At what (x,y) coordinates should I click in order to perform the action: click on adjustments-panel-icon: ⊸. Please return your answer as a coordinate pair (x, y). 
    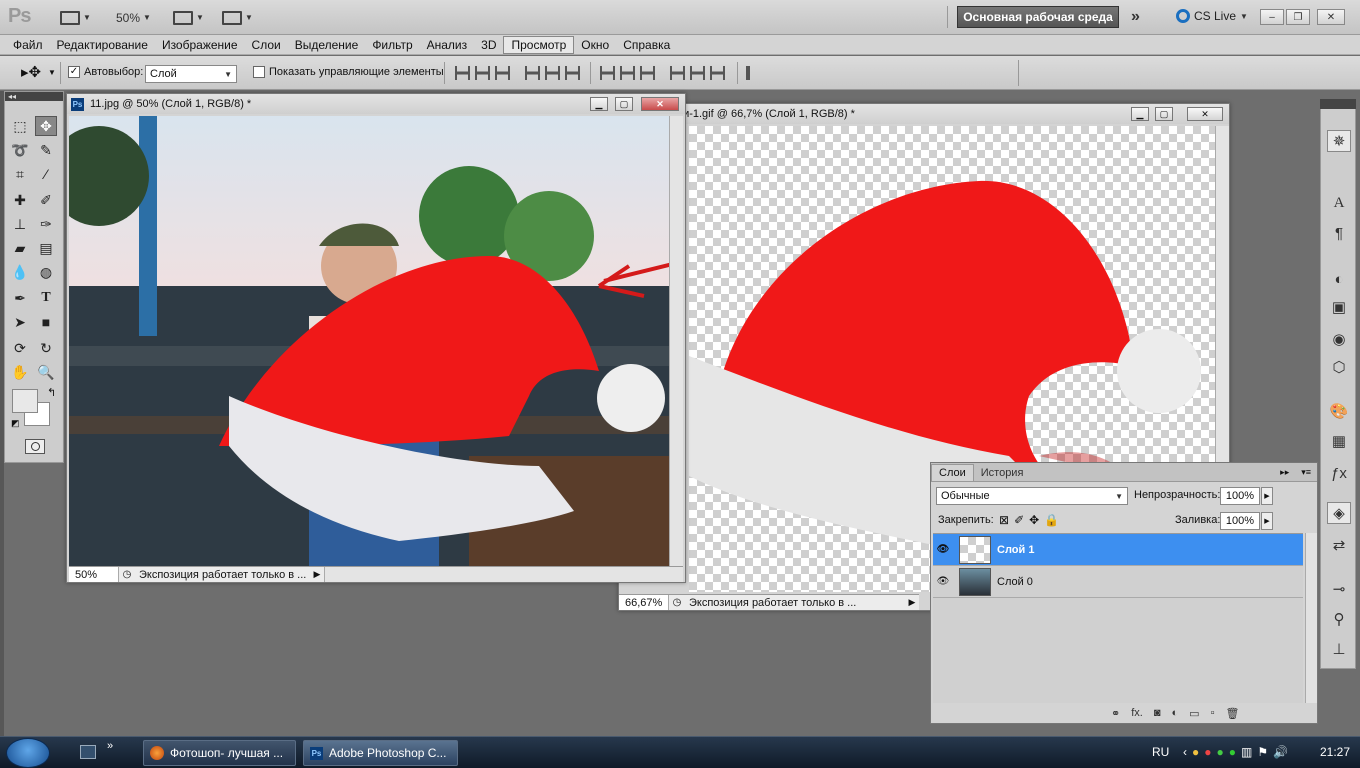
    Looking at the image, I should click on (1339, 589).